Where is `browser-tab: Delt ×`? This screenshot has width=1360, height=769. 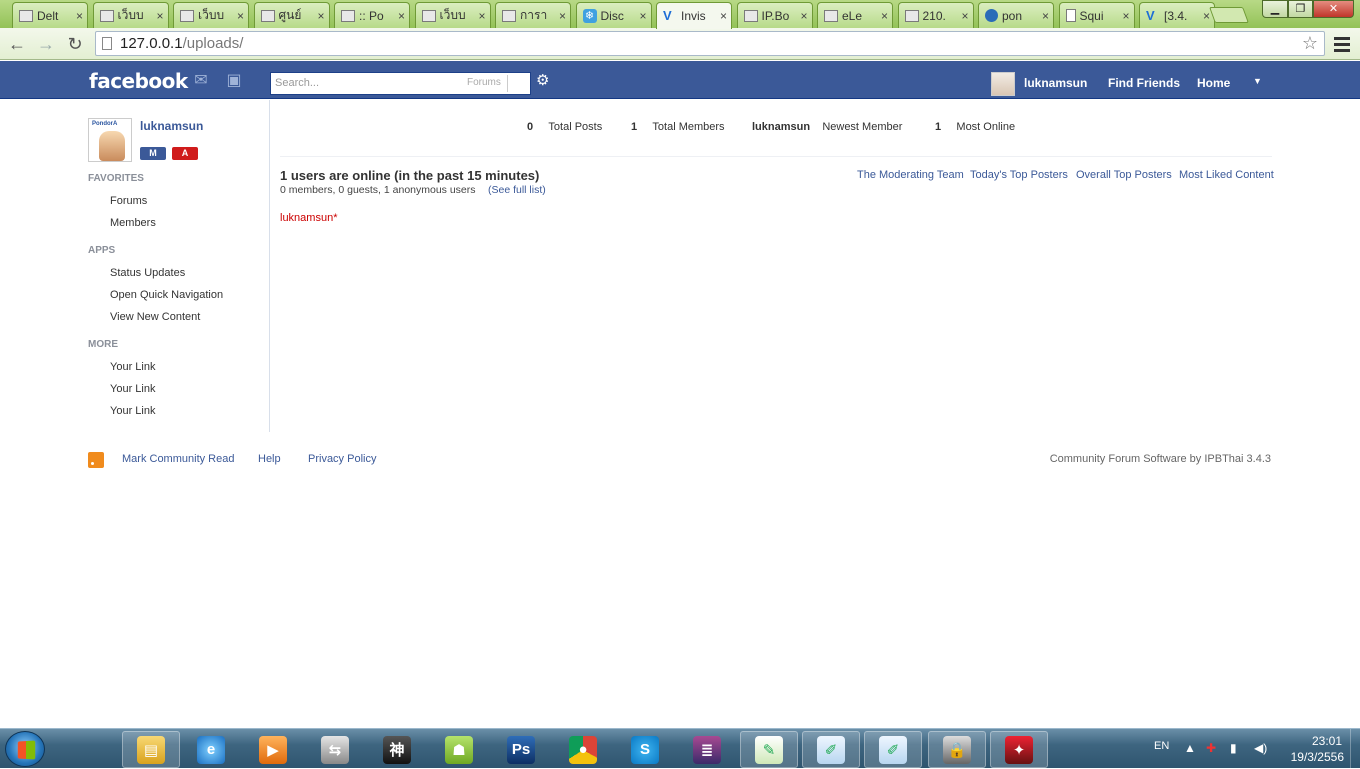 browser-tab: Delt × is located at coordinates (50, 15).